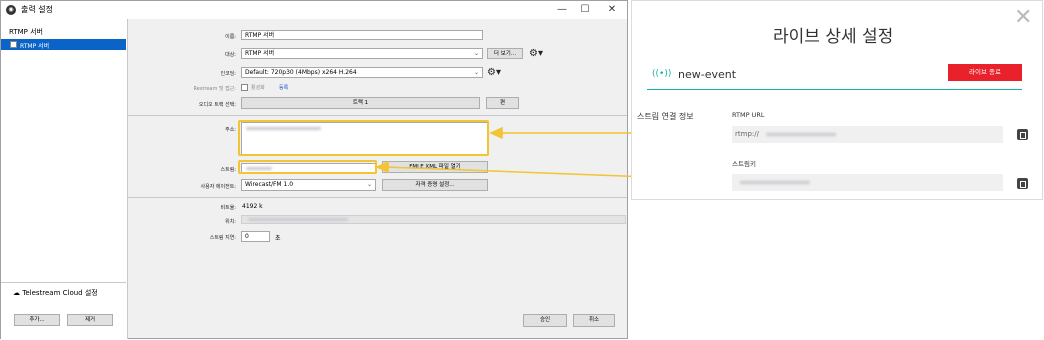  What do you see at coordinates (1023, 18) in the screenshot?
I see `panel-close-icon: ✕` at bounding box center [1023, 18].